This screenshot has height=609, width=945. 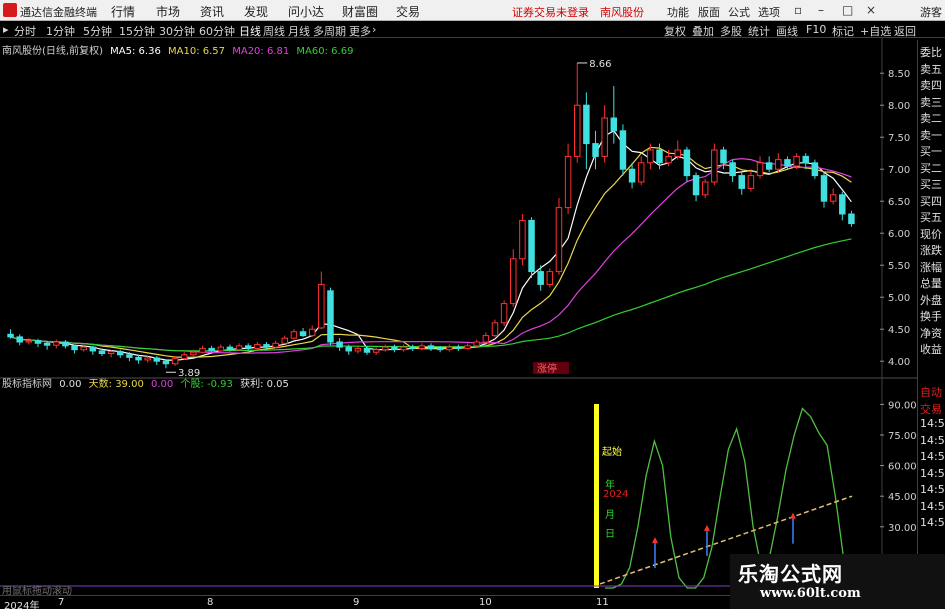 What do you see at coordinates (899, 138) in the screenshot?
I see `y-tick-label-7: 7.50` at bounding box center [899, 138].